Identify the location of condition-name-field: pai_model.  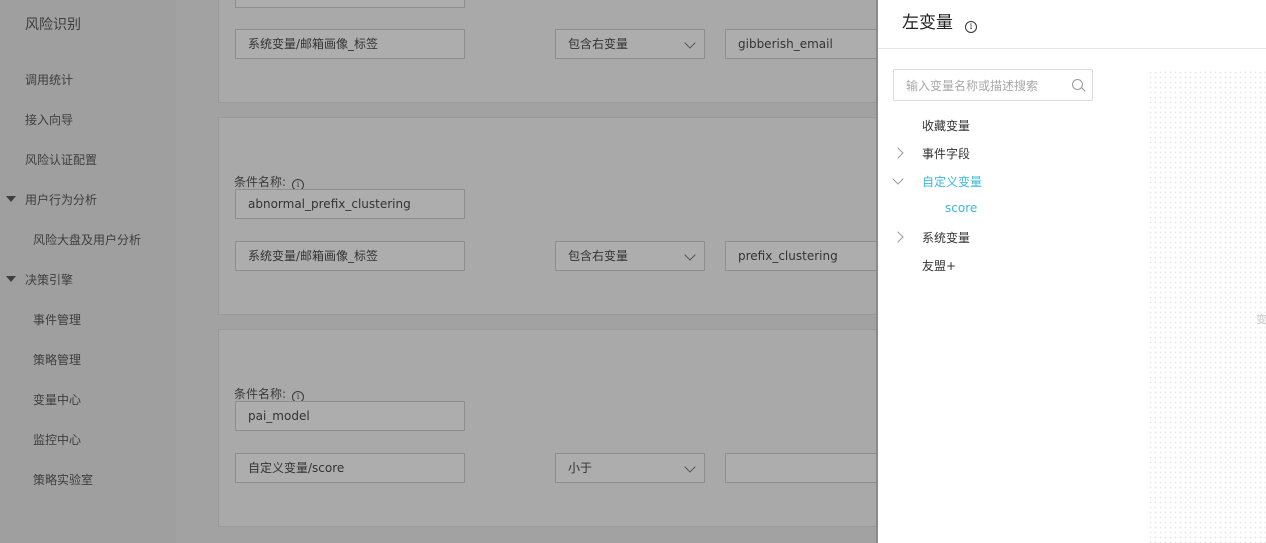
(350, 416).